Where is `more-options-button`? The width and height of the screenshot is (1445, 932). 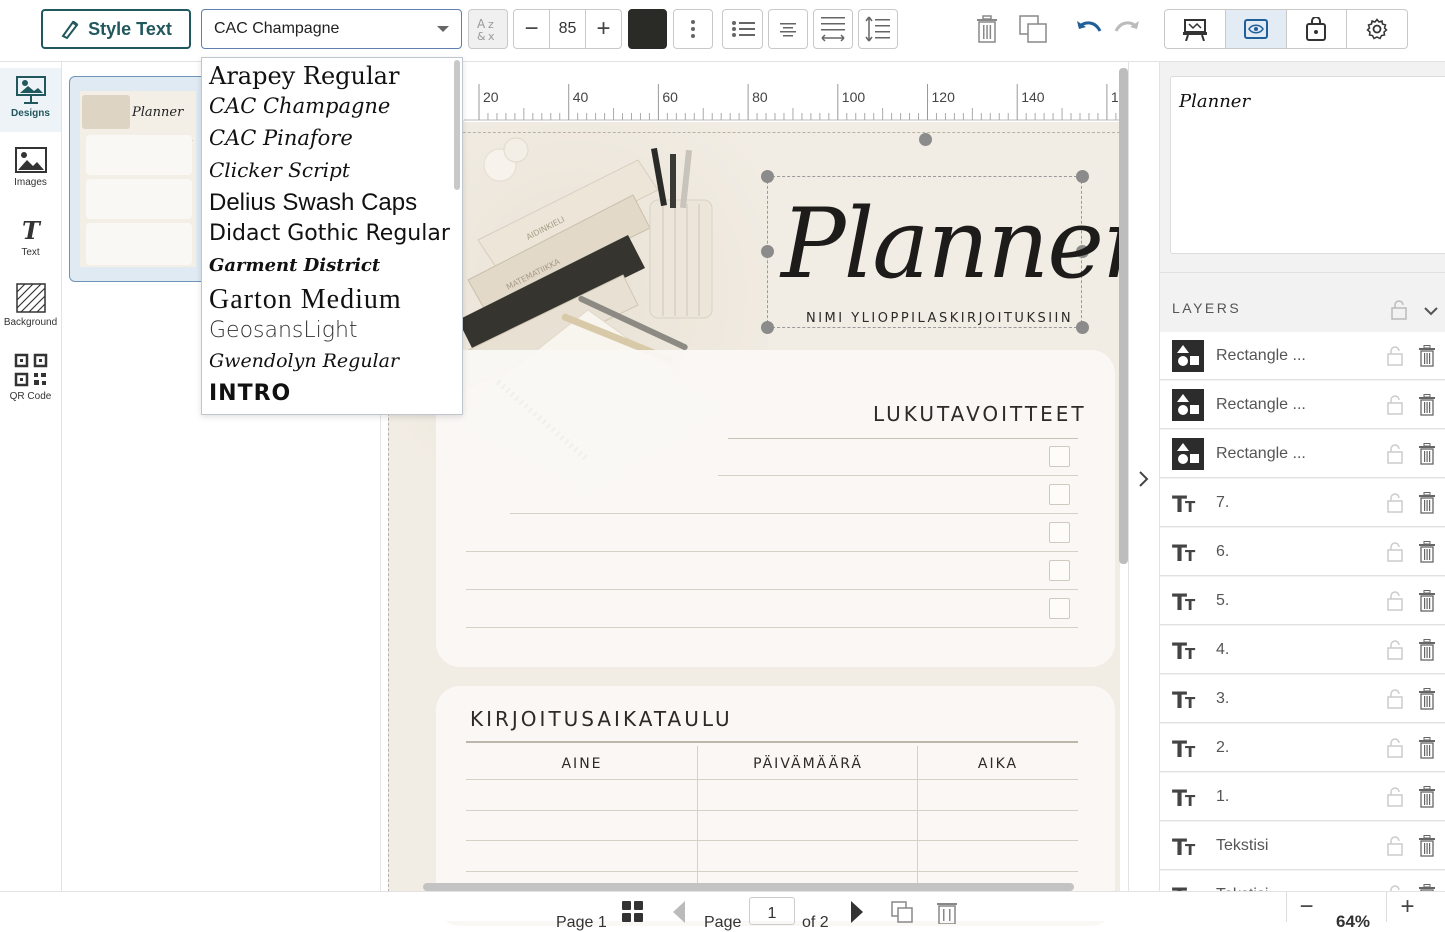 more-options-button is located at coordinates (693, 29).